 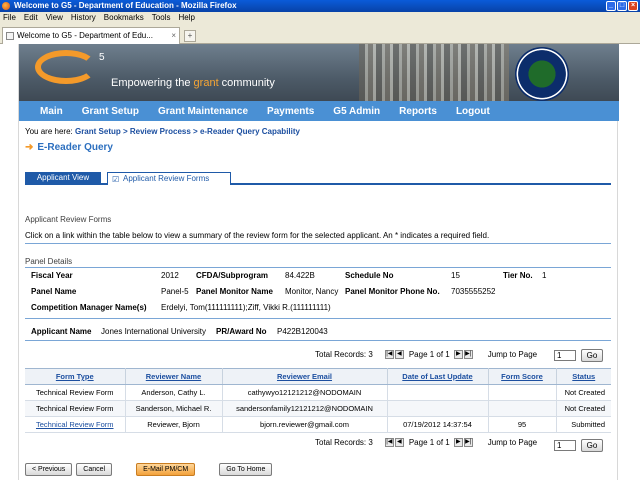 What do you see at coordinates (169, 178) in the screenshot?
I see `tab-applicant-review-forms: ☑ Applicant Review Forms` at bounding box center [169, 178].